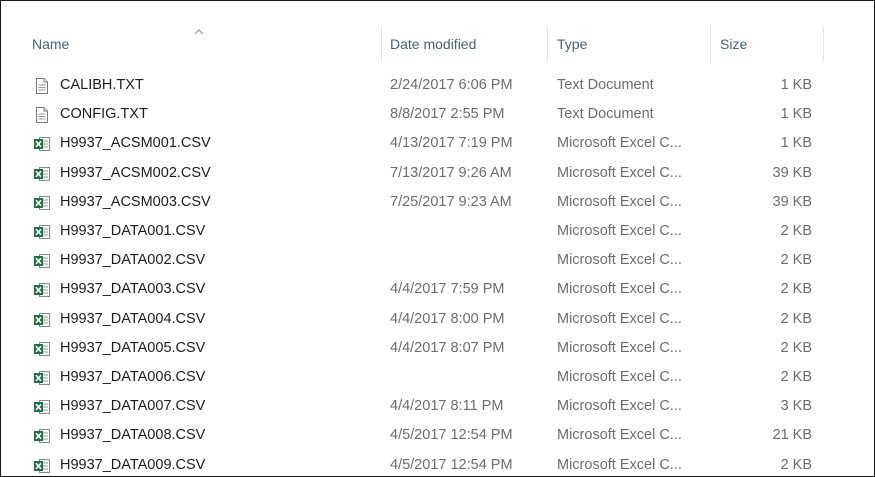 The height and width of the screenshot is (477, 875). Describe the element at coordinates (133, 347) in the screenshot. I see `file-name: H9937_DATA005.CSV` at that location.